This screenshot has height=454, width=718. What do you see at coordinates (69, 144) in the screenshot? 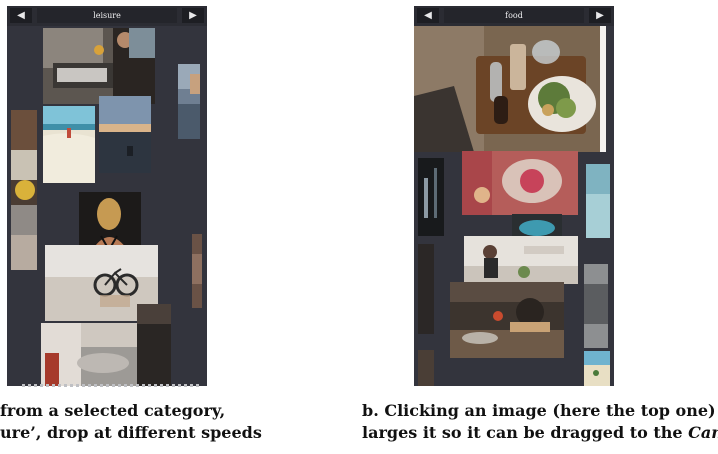
I see `stream-image-beach` at bounding box center [69, 144].